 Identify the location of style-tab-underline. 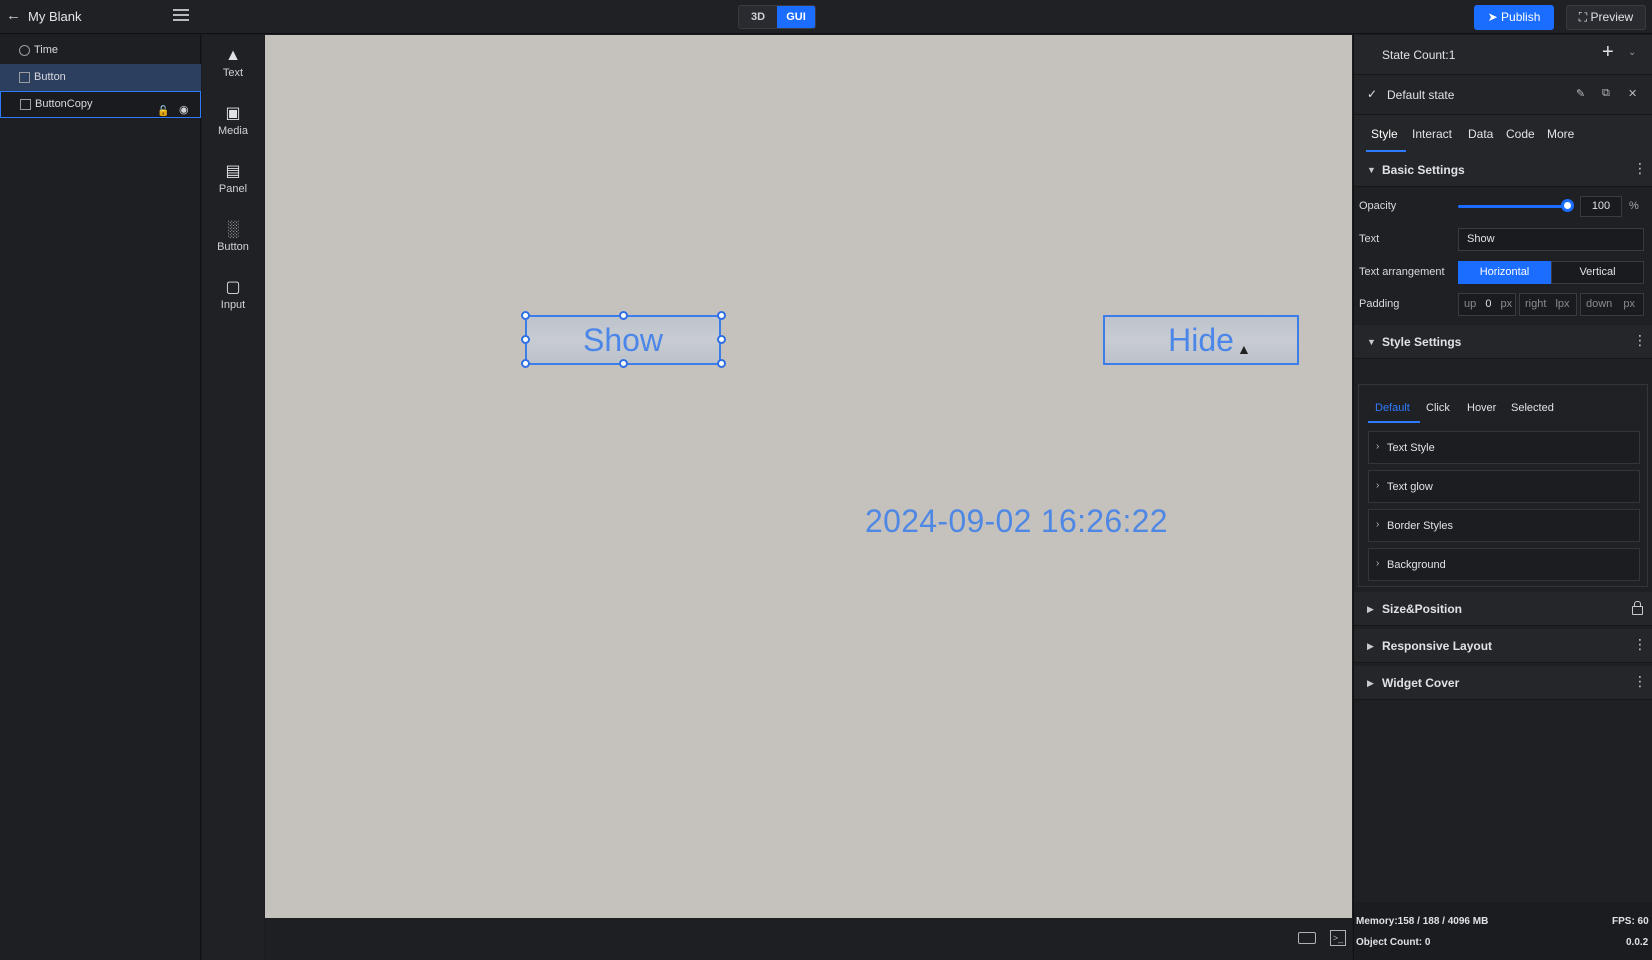
(1394, 422).